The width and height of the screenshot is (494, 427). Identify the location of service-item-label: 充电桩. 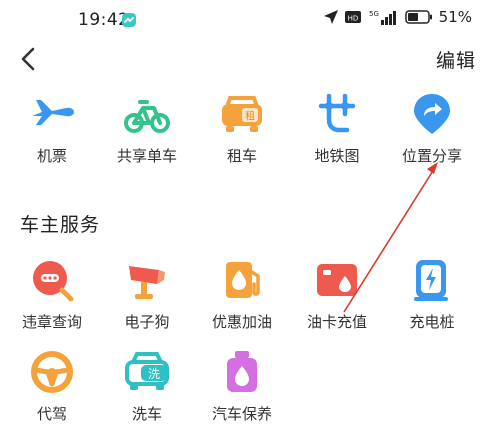
(432, 322).